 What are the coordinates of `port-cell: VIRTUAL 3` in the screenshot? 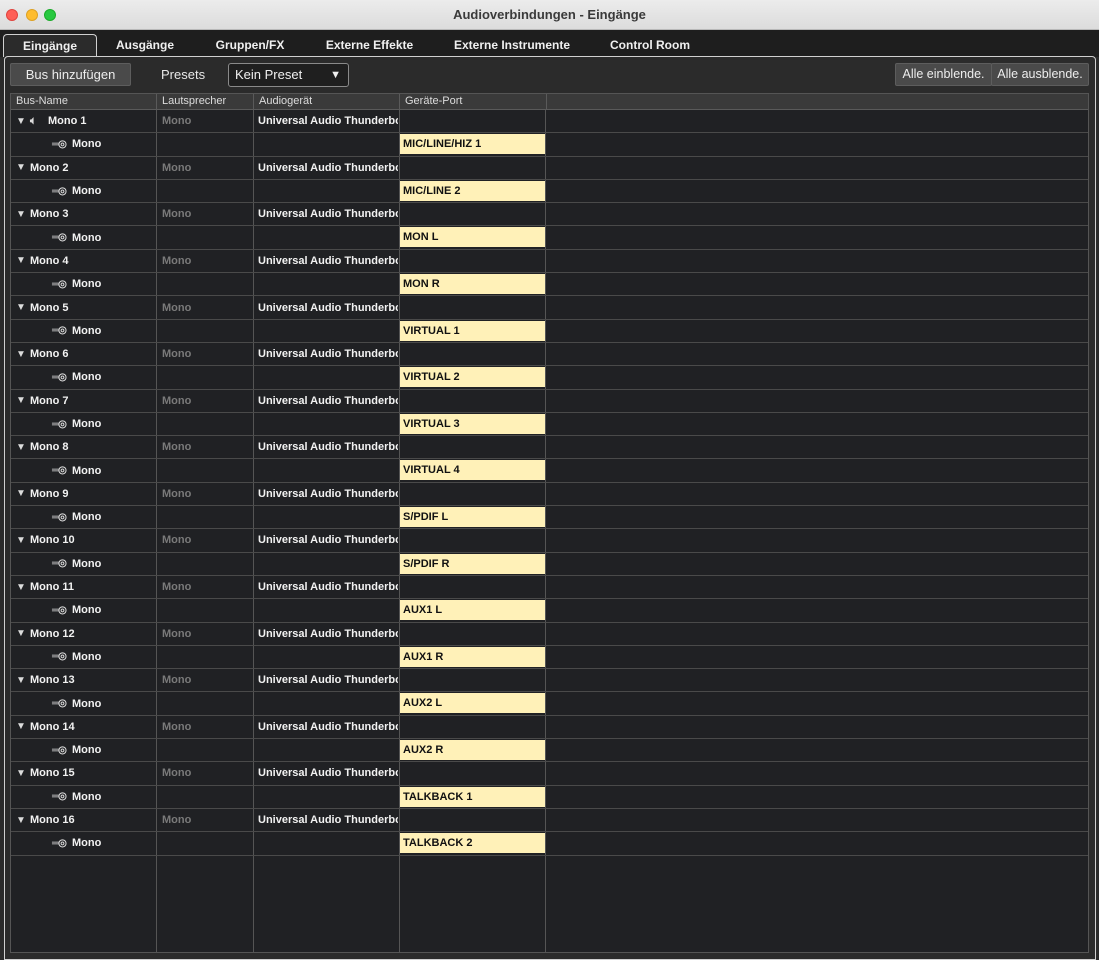 It's located at (472, 424).